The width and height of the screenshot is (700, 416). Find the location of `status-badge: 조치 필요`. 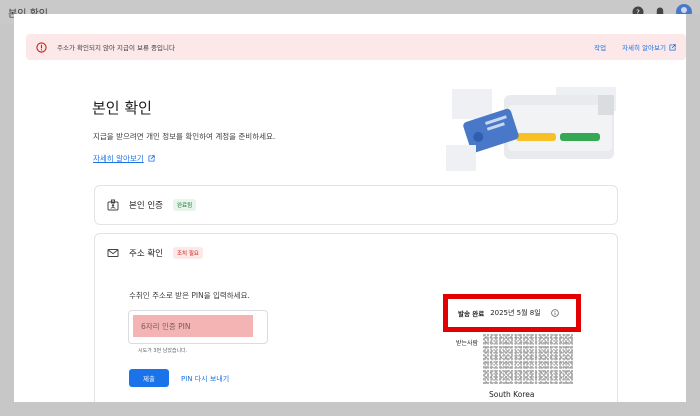

status-badge: 조치 필요 is located at coordinates (187, 253).